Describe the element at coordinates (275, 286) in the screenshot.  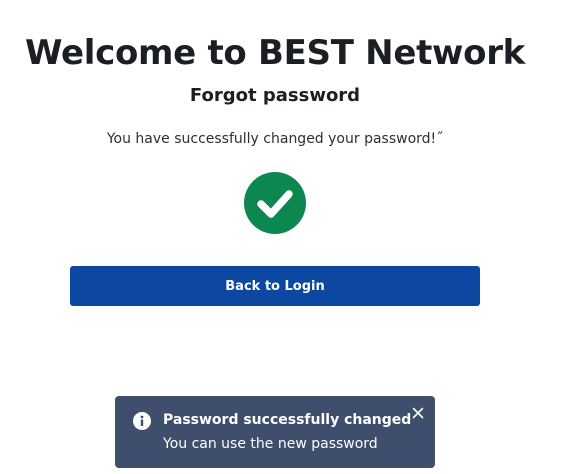
I see `back-to-login-button: Back to Login` at that location.